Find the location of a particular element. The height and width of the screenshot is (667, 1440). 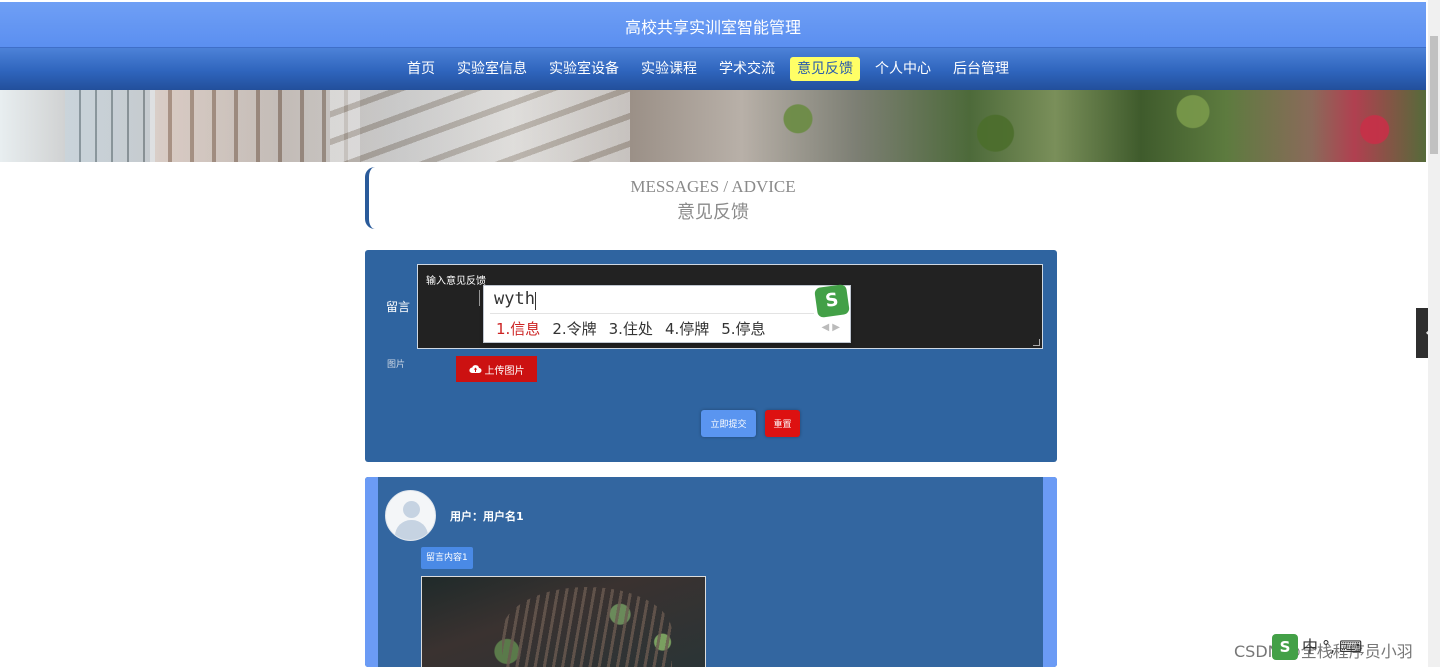

banner-canopy is located at coordinates (480, 126).